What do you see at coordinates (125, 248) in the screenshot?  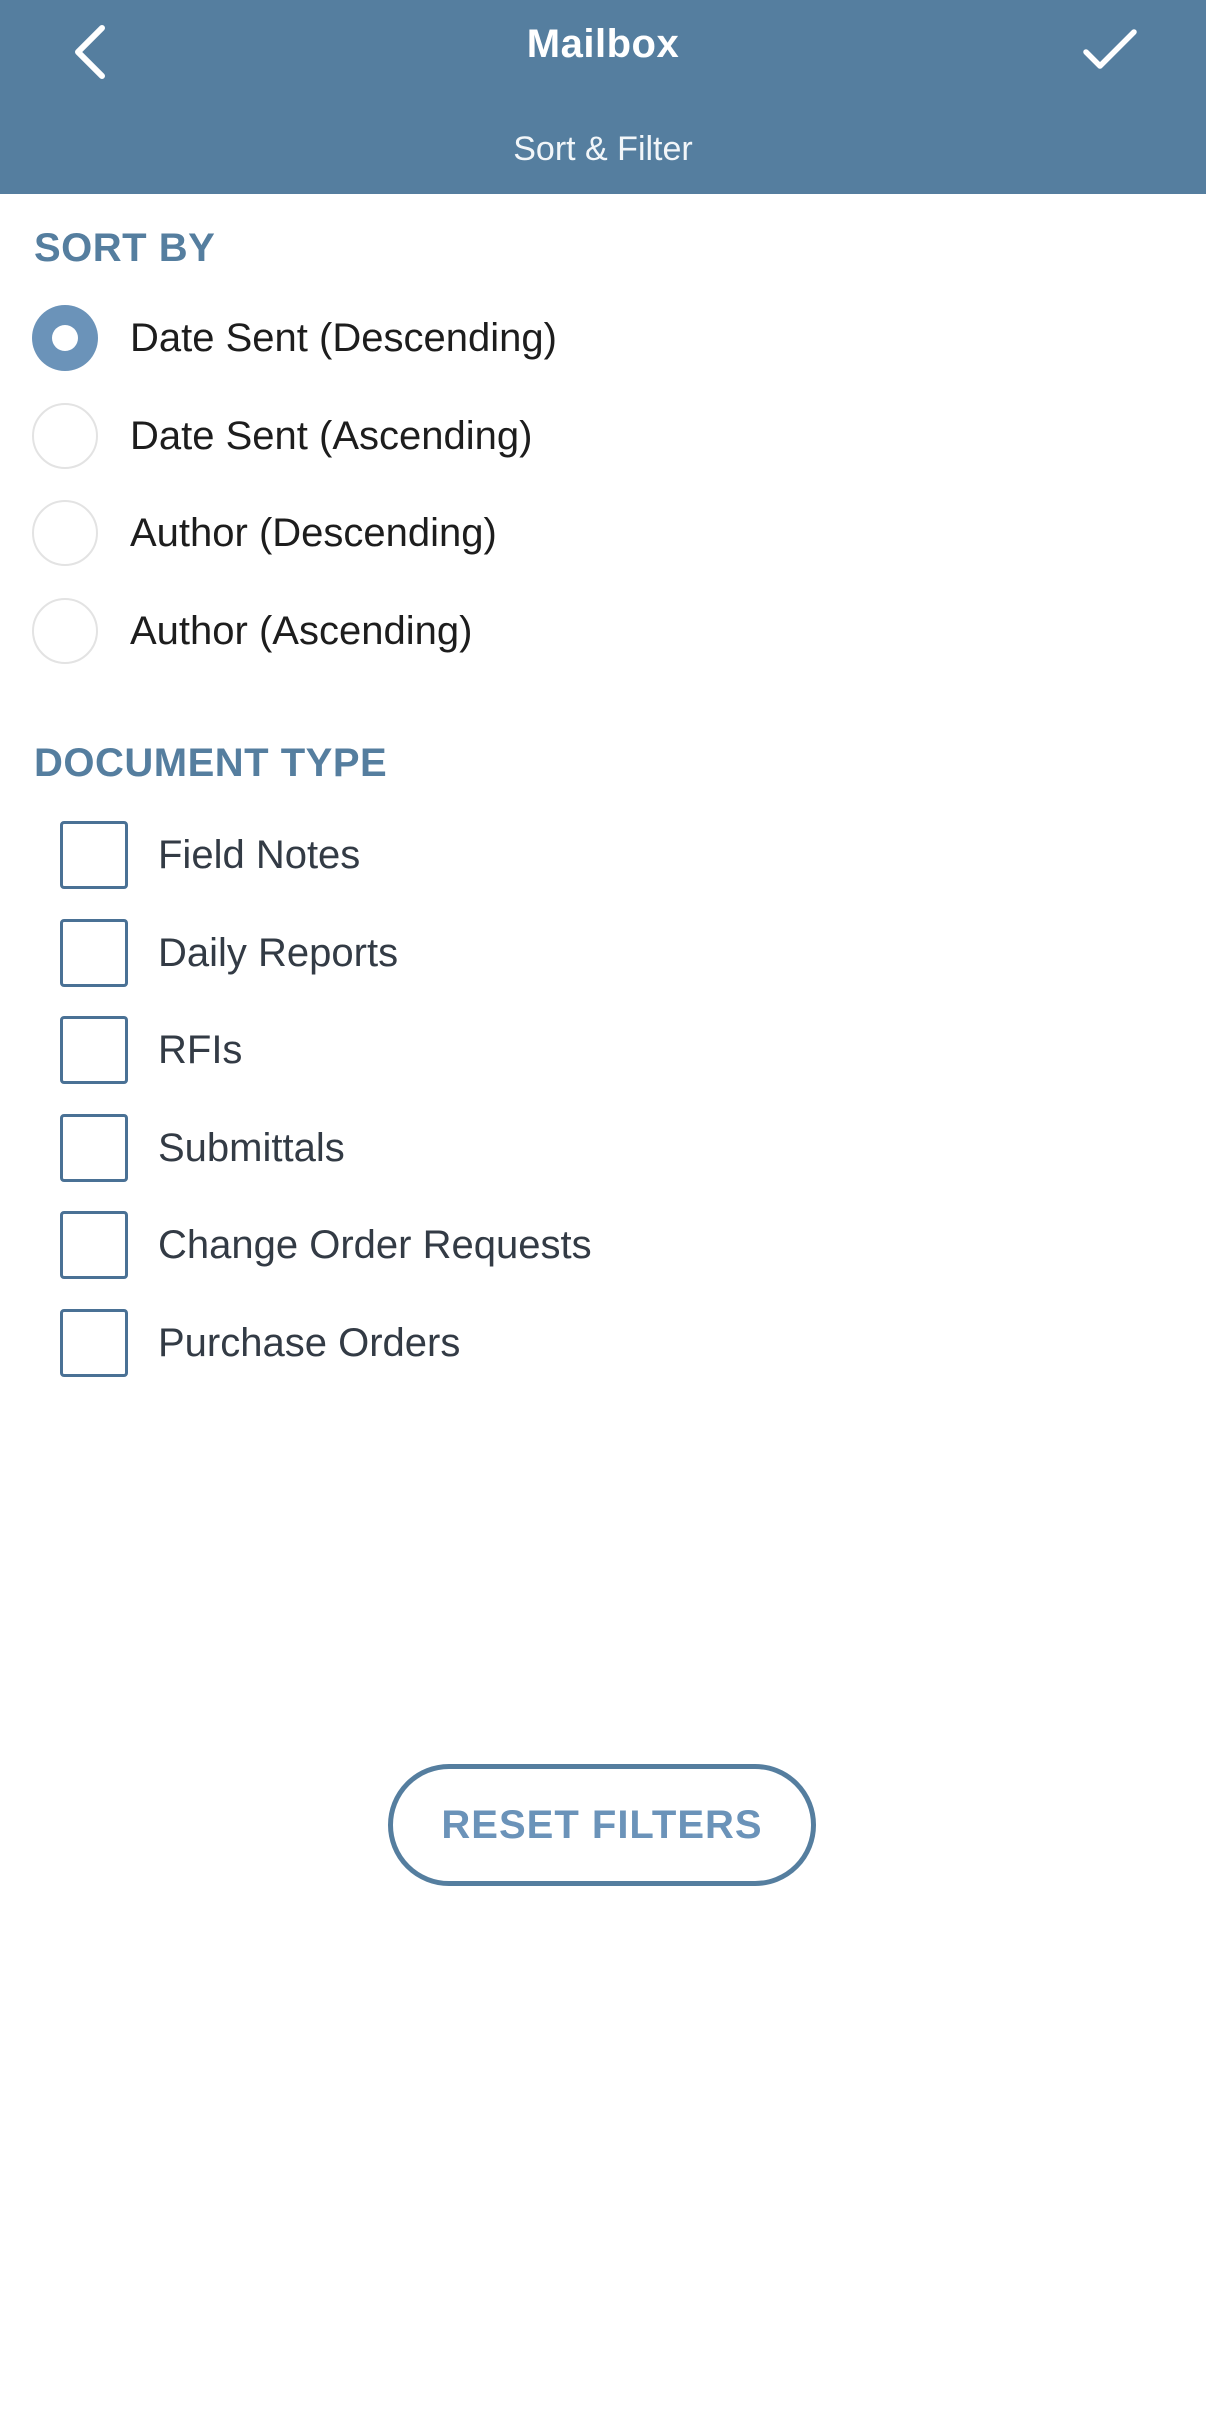 I see `sort-by-heading: SORT BY` at bounding box center [125, 248].